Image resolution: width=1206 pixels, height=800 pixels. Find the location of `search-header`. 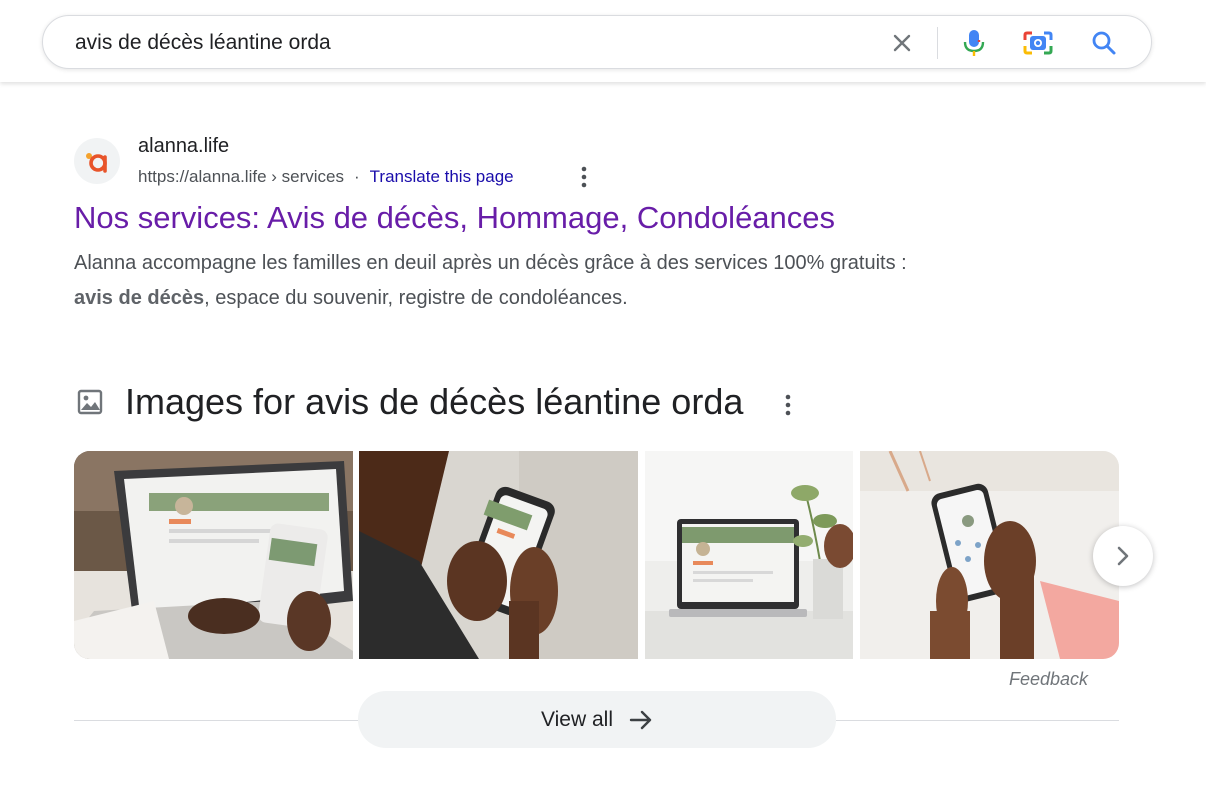

search-header is located at coordinates (603, 41).